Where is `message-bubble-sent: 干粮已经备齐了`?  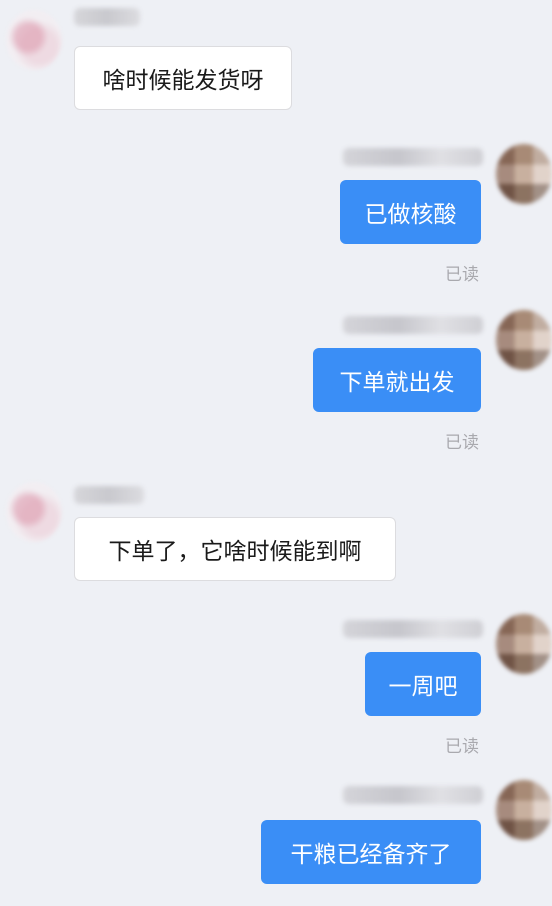
message-bubble-sent: 干粮已经备齐了 is located at coordinates (371, 852).